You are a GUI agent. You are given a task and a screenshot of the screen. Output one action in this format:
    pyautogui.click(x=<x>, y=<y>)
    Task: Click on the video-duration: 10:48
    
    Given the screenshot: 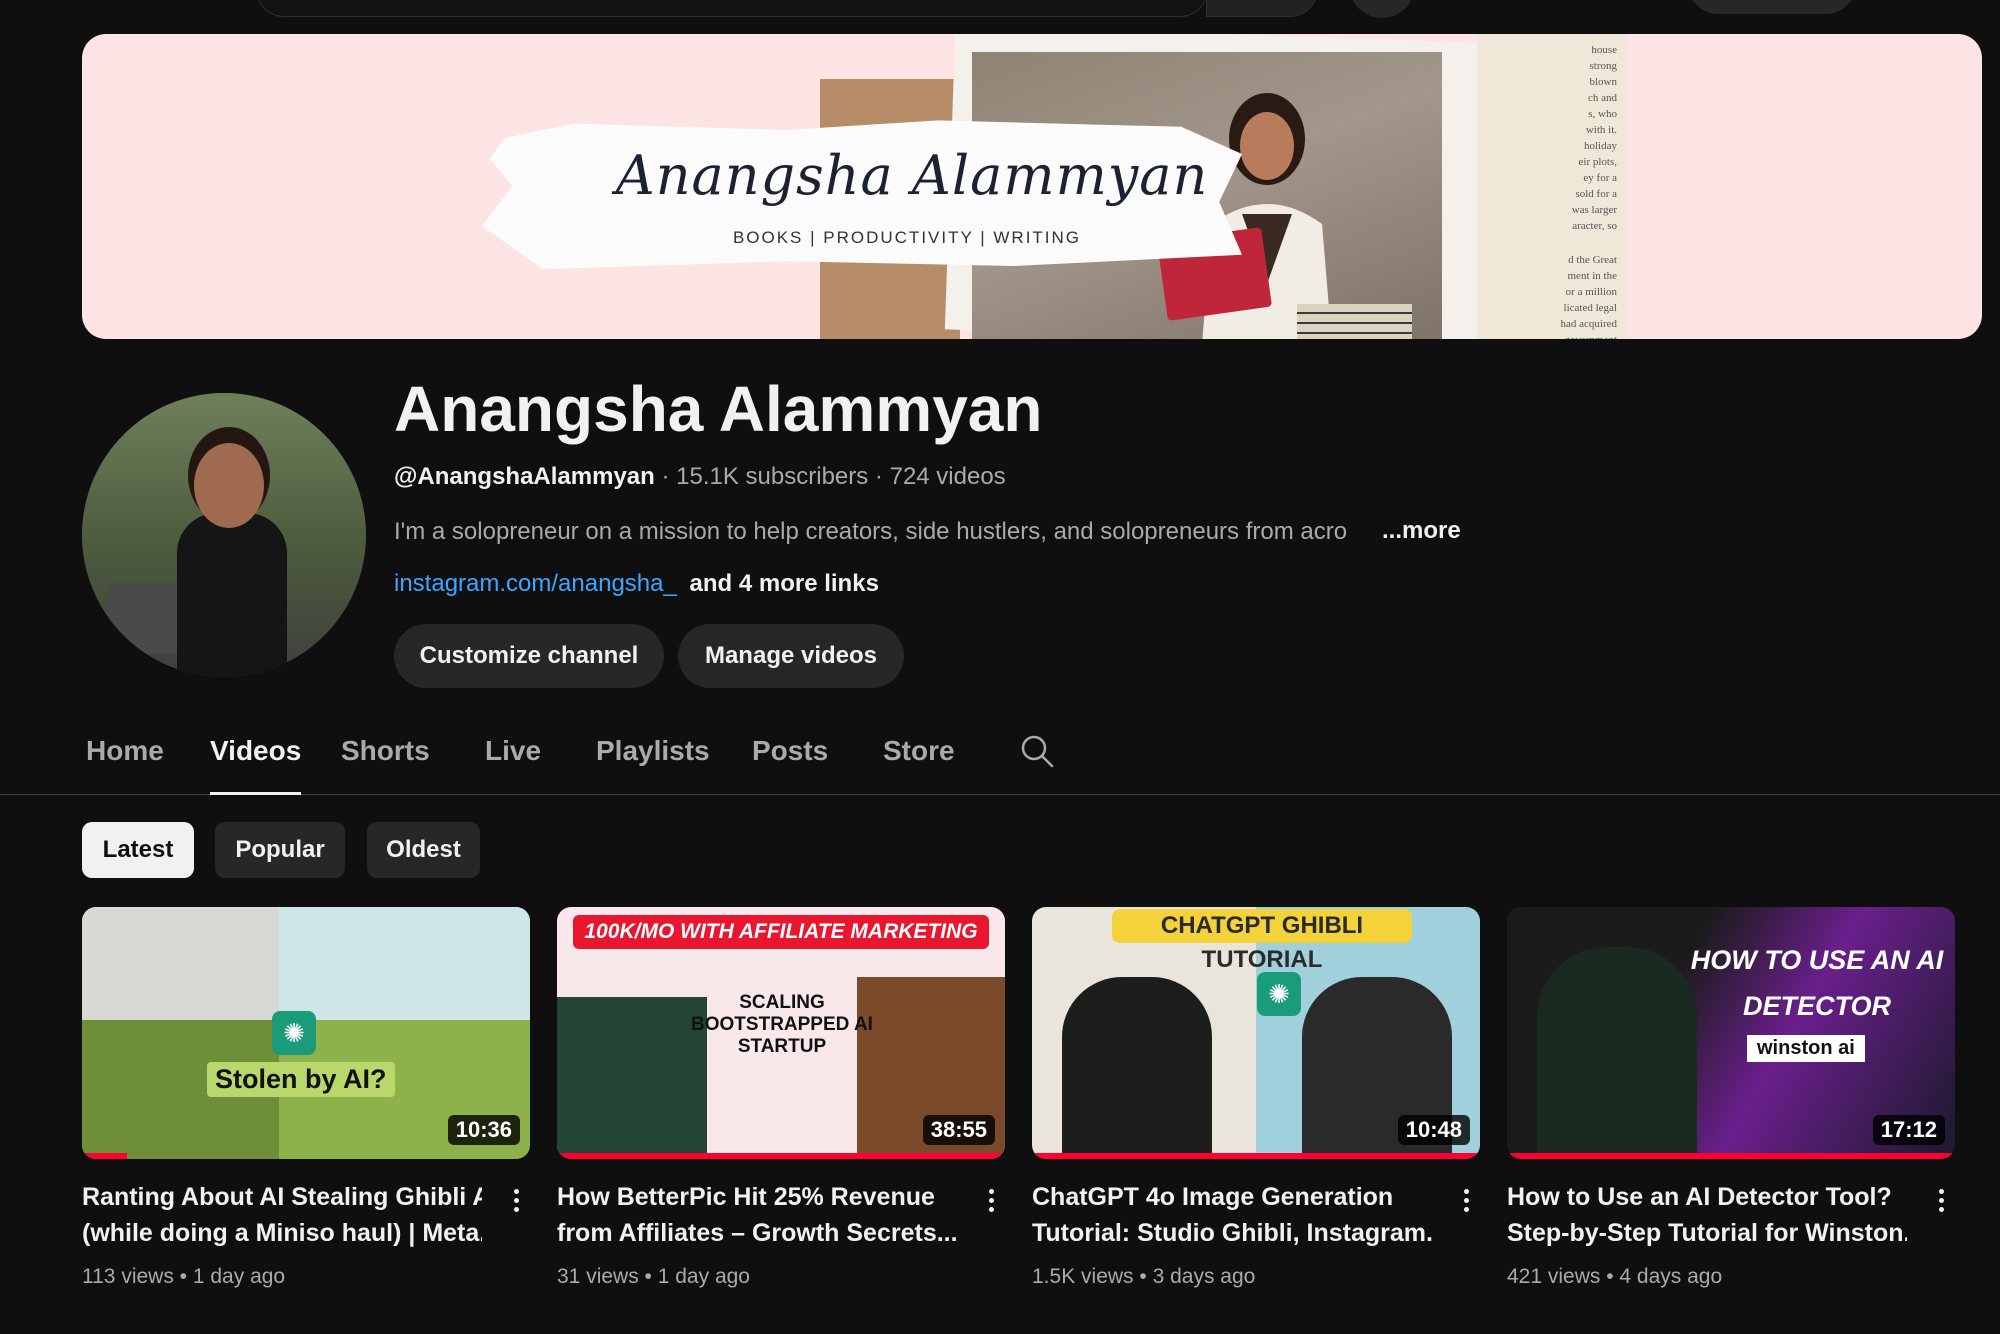 What is the action you would take?
    pyautogui.click(x=1433, y=1130)
    